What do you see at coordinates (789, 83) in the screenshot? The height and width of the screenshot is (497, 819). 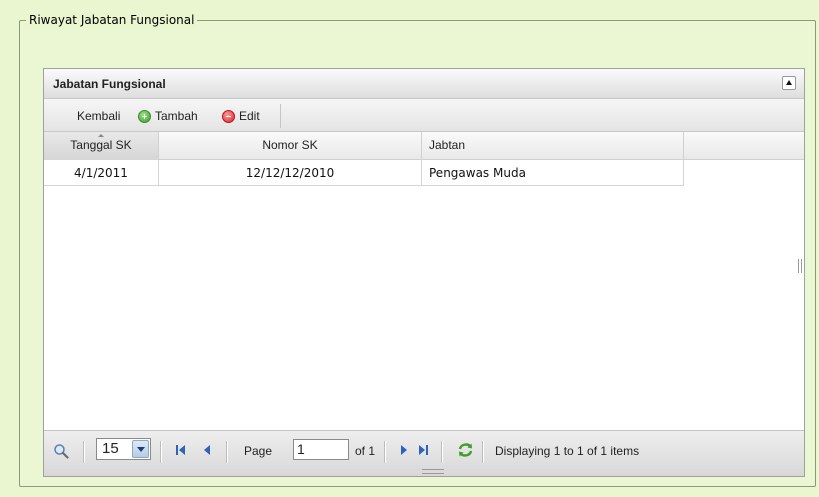 I see `collapse-up-icon` at bounding box center [789, 83].